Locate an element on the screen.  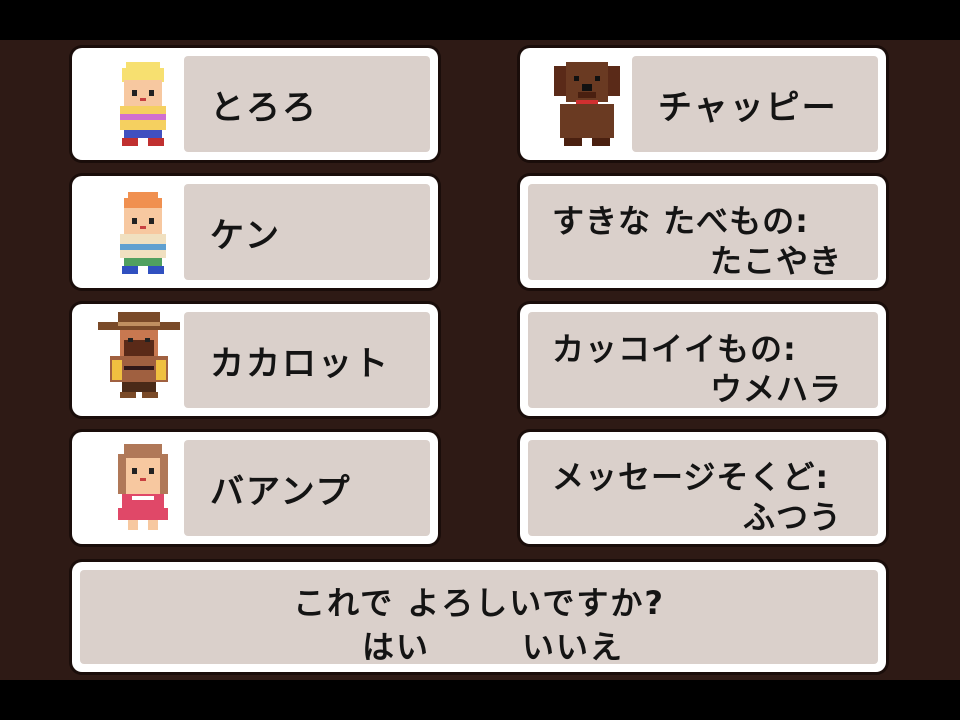
character-name-4: バアンプ is located at coordinates (281, 491).